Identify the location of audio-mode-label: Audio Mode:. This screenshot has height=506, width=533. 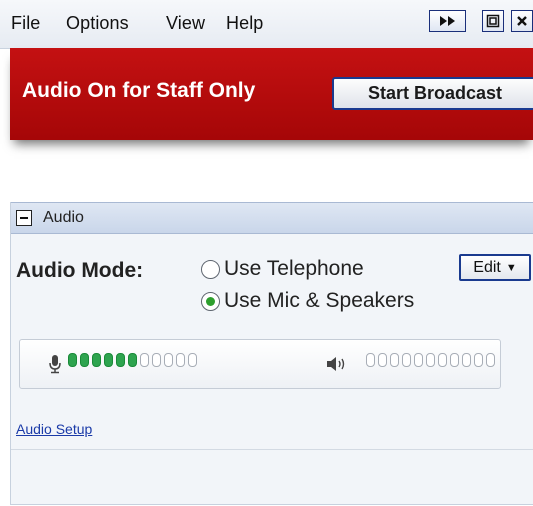
(80, 270).